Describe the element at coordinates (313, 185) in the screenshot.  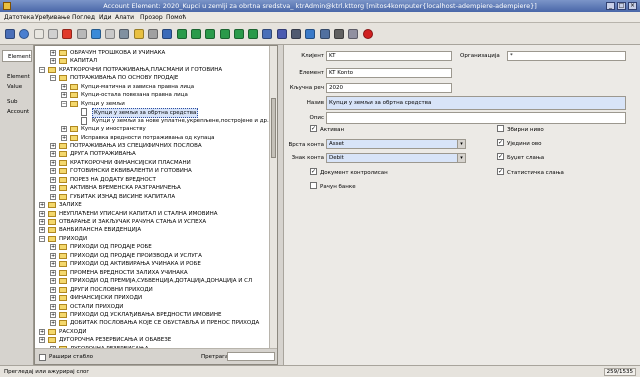
I see `bank-account-checkbox` at that location.